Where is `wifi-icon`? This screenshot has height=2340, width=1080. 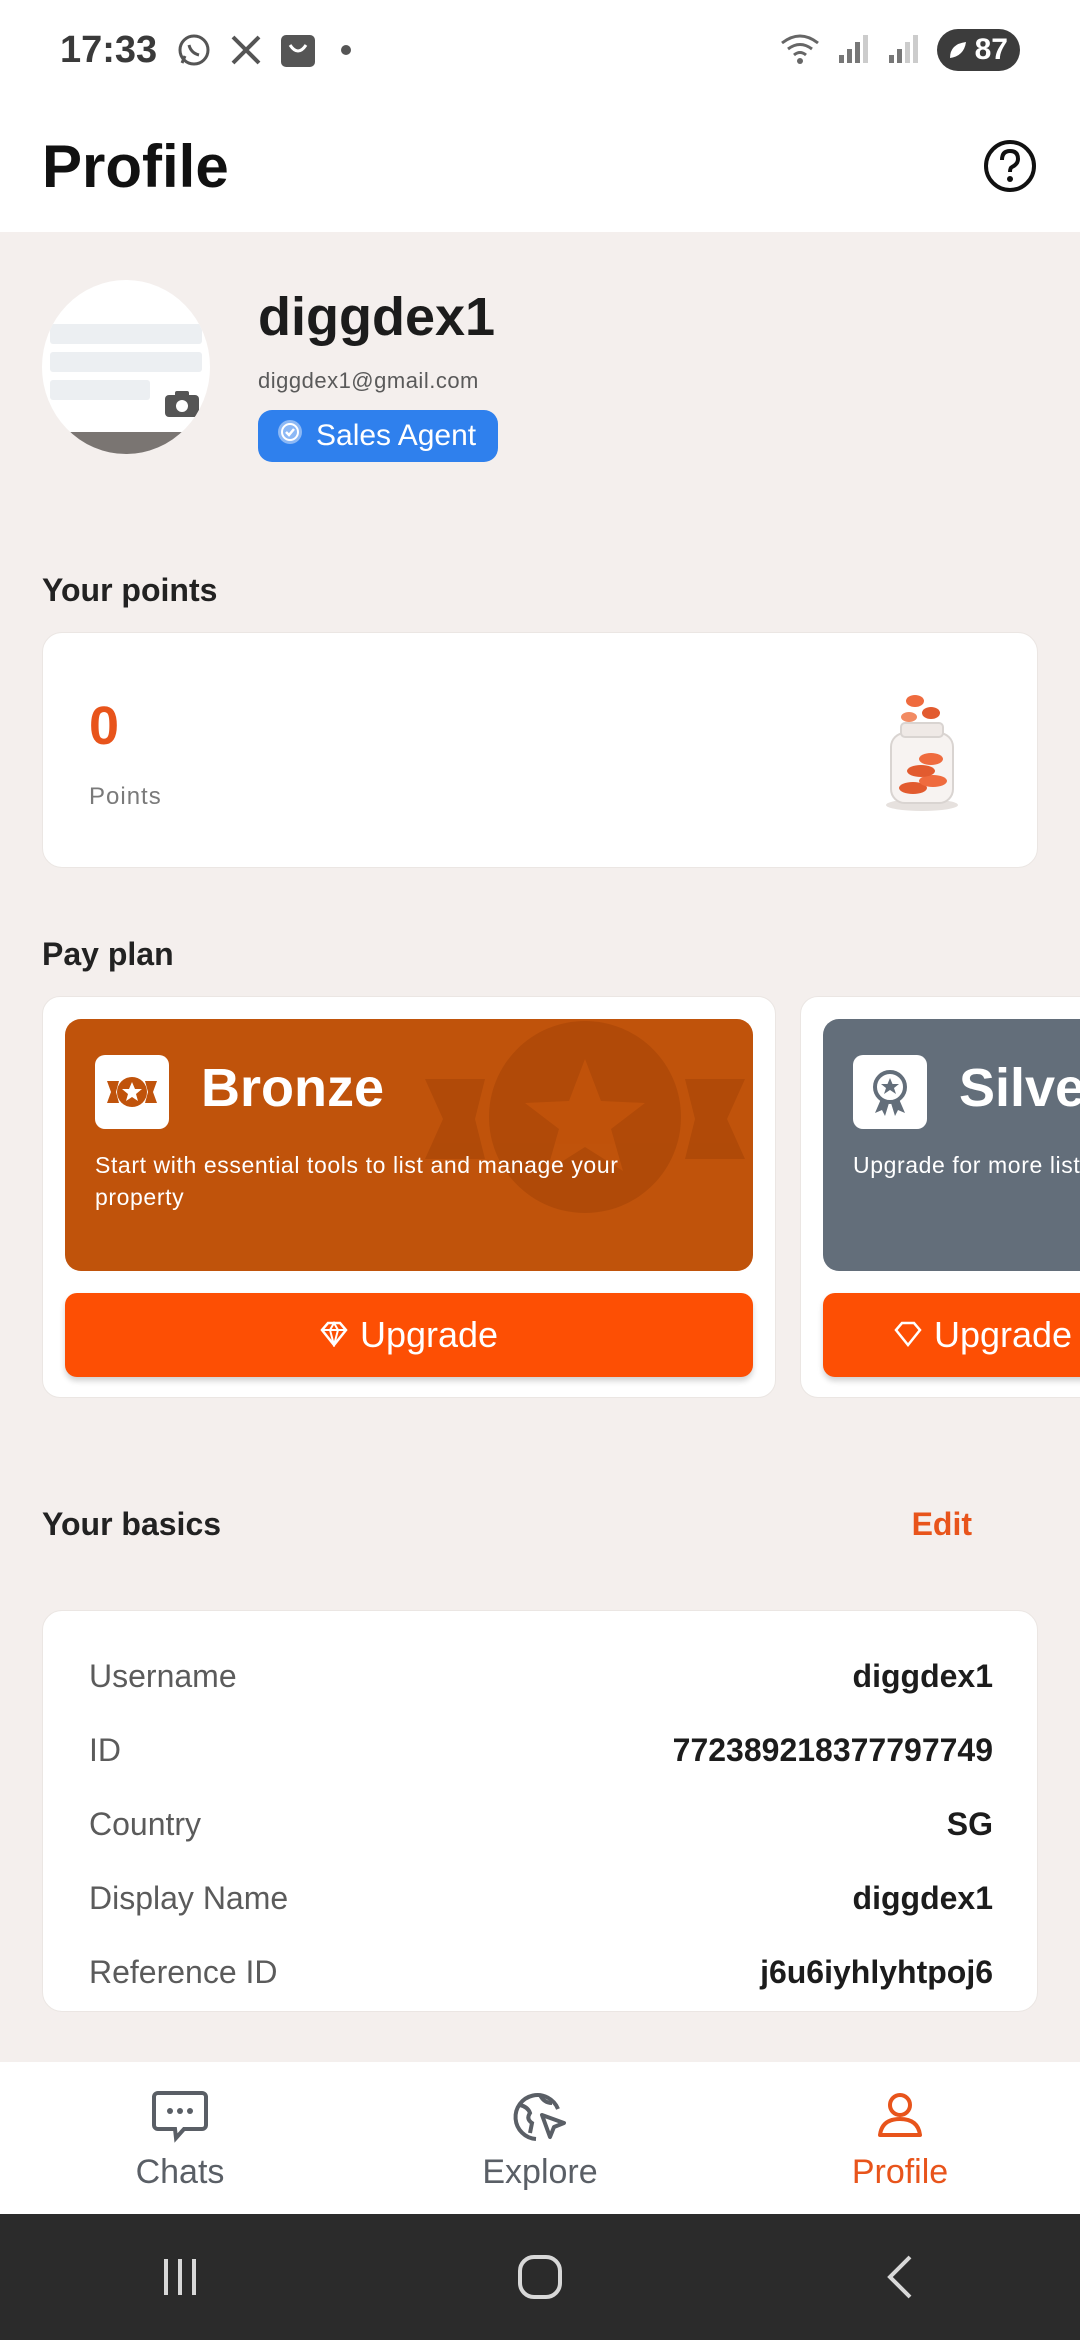
wifi-icon is located at coordinates (800, 50).